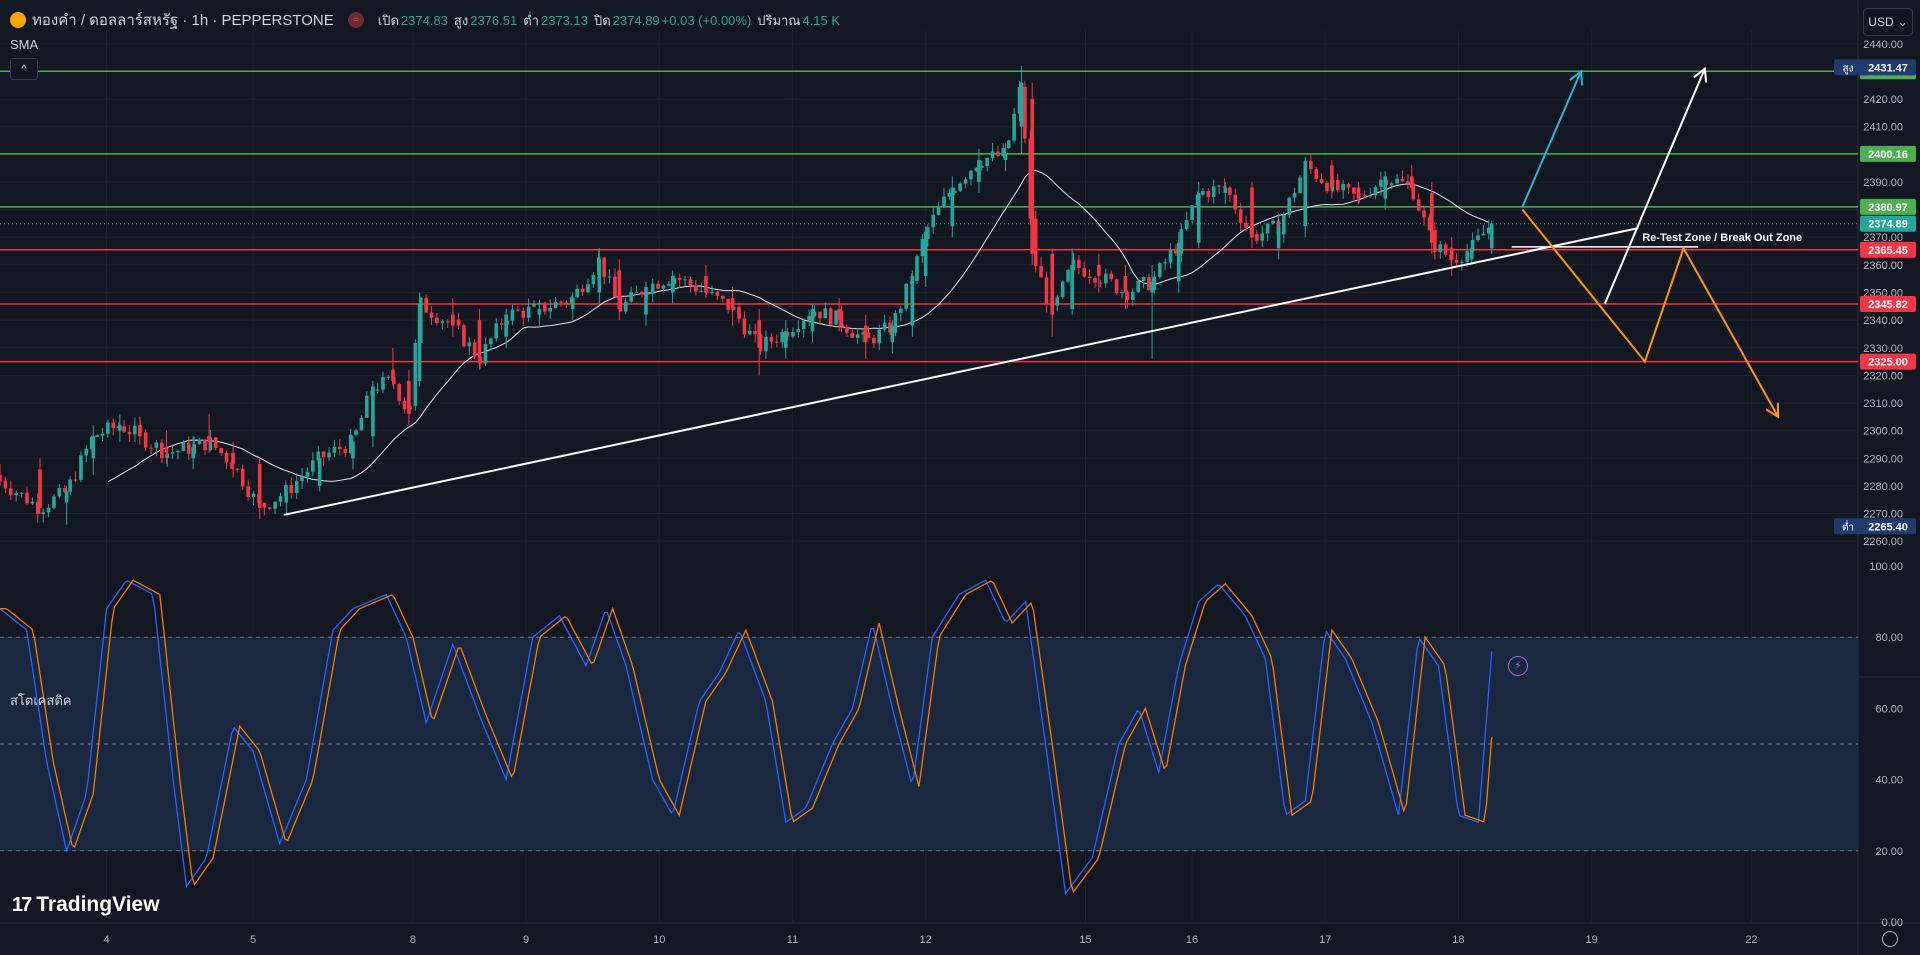 The height and width of the screenshot is (955, 1920). What do you see at coordinates (253, 940) in the screenshot?
I see `time-tick-label: 5` at bounding box center [253, 940].